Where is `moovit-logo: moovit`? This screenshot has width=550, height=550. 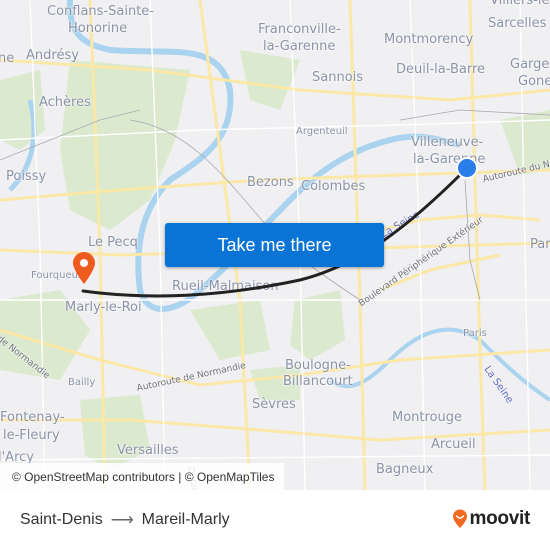 moovit-logo: moovit is located at coordinates (491, 519).